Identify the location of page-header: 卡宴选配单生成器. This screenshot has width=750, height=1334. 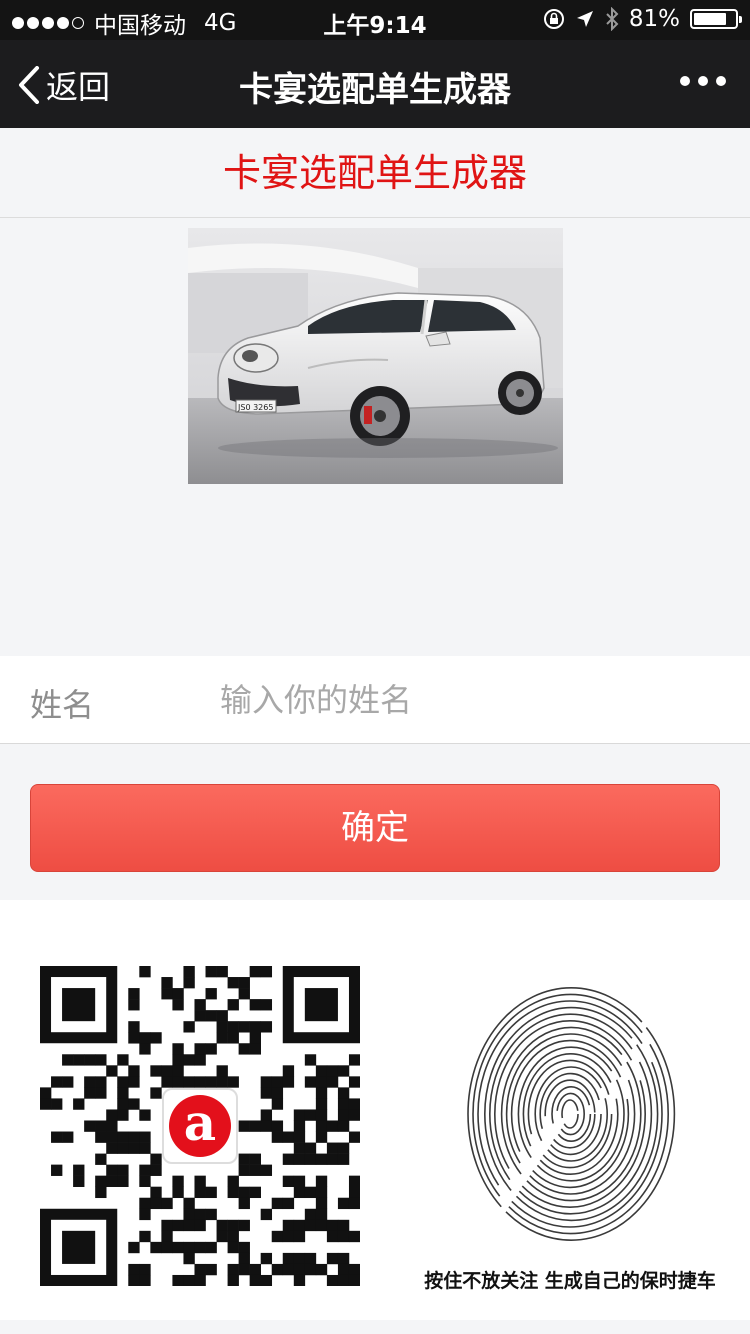
(375, 173).